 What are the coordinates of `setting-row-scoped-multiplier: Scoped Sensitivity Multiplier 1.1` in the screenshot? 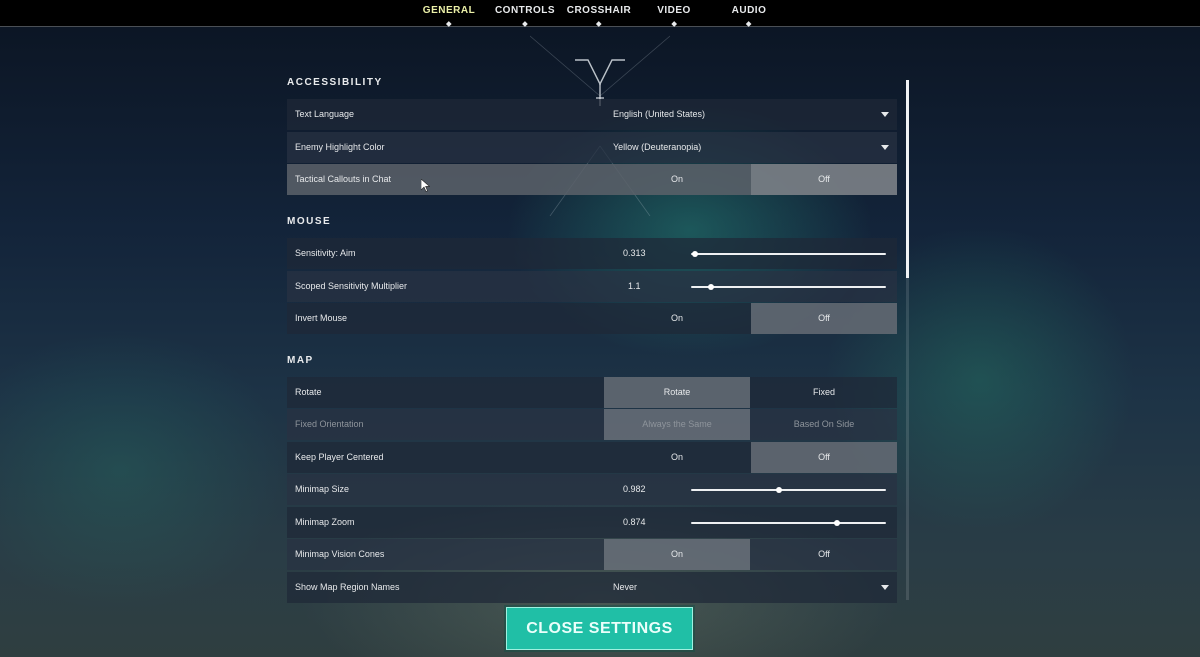 It's located at (592, 286).